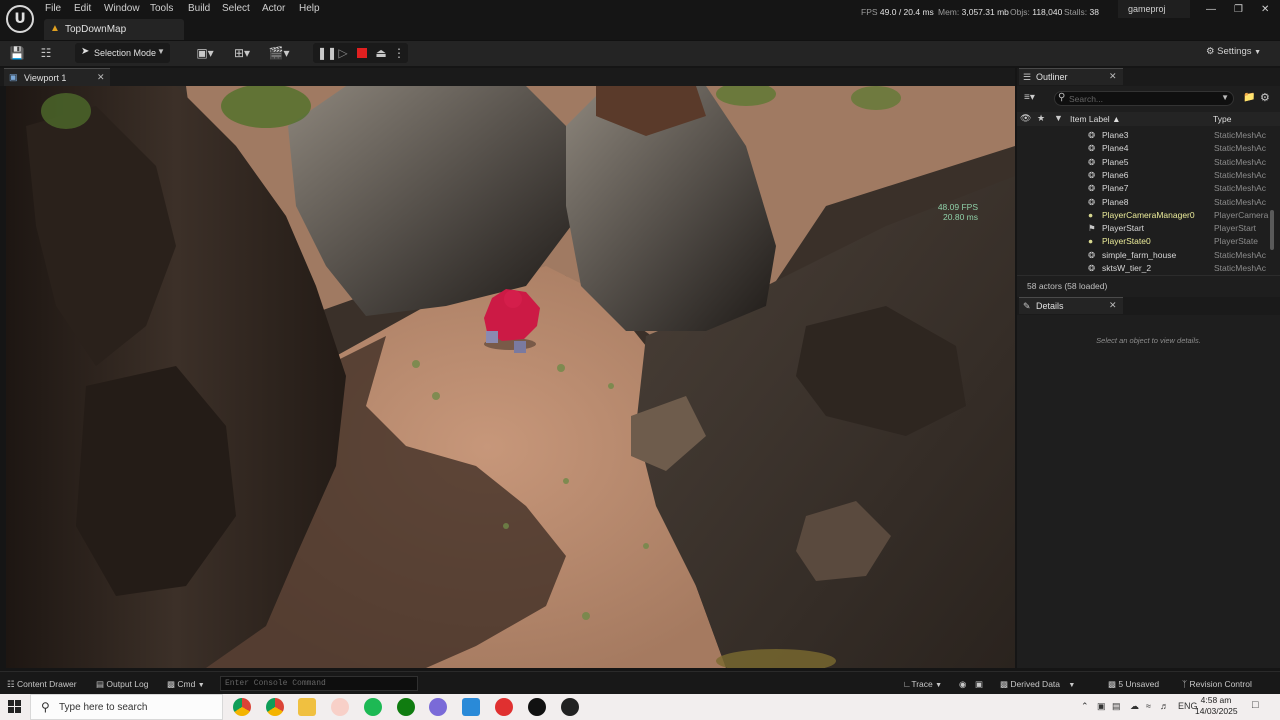  Describe the element at coordinates (1041, 118) in the screenshot. I see `star-icon: ★` at that location.